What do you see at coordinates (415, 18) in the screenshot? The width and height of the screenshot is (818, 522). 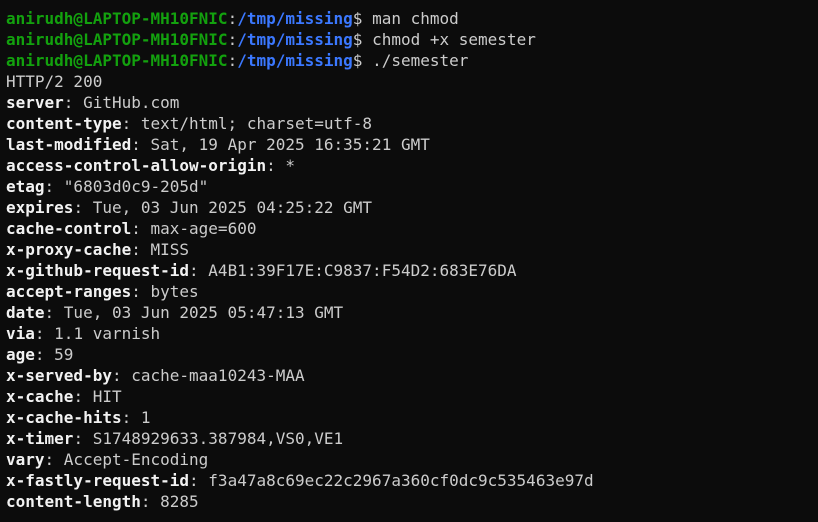 I see `command-text: man chmod` at bounding box center [415, 18].